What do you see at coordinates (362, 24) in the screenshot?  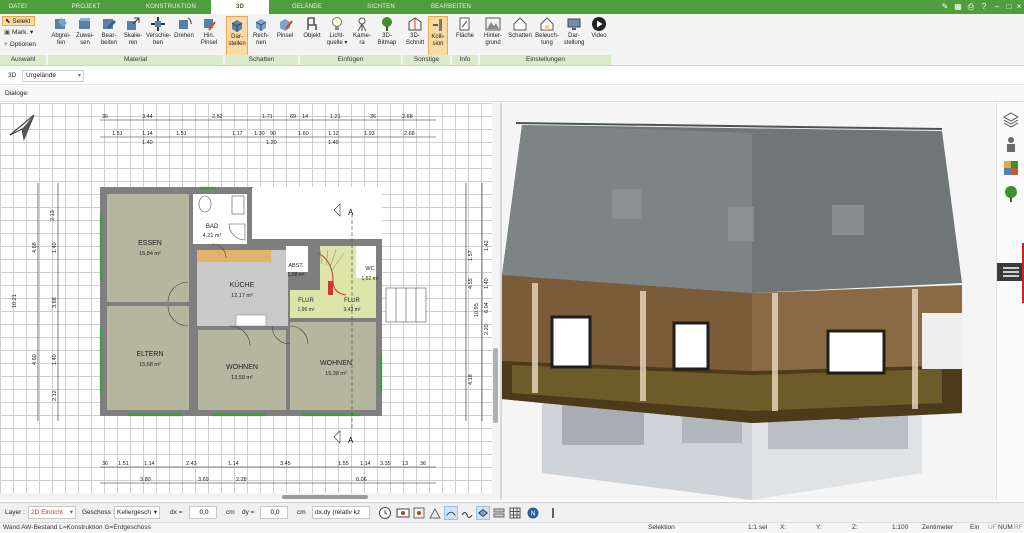 I see `camera-icon` at bounding box center [362, 24].